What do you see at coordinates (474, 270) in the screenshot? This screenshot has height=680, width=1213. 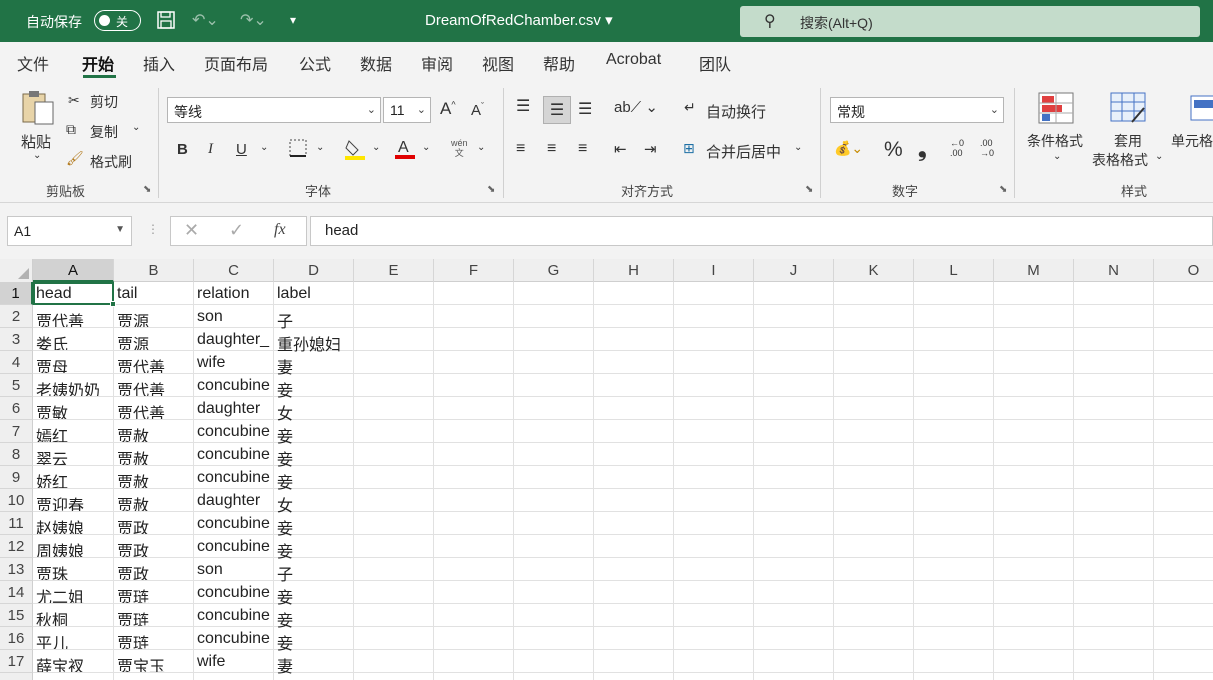 I see `column-header: F` at bounding box center [474, 270].